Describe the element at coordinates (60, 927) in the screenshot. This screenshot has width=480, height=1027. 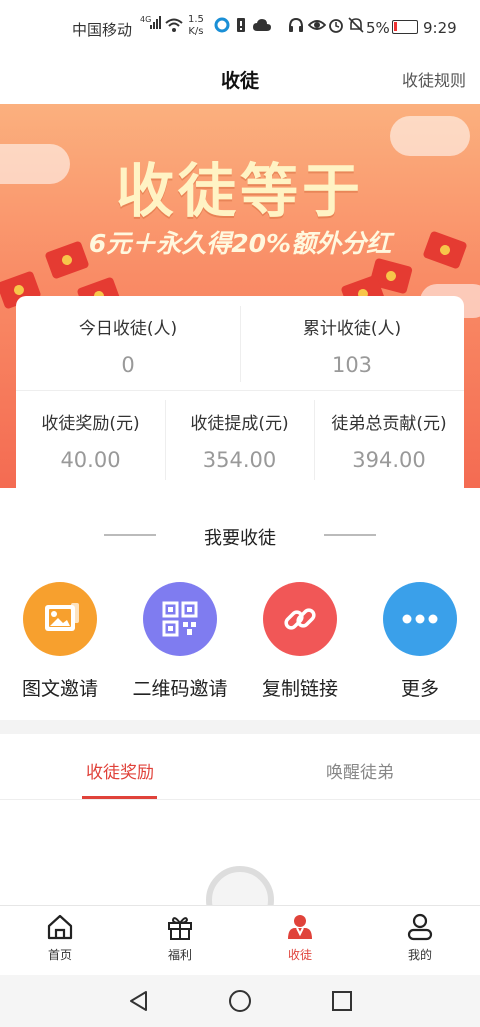
I see `home-icon` at that location.